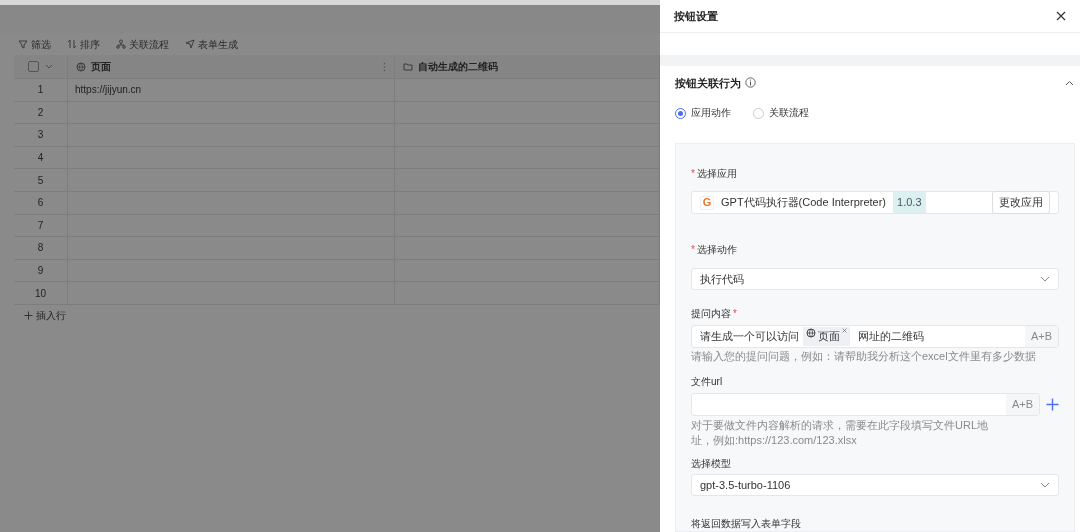 This screenshot has height=532, width=1080. What do you see at coordinates (703, 113) in the screenshot?
I see `radio-option: 应用动作` at bounding box center [703, 113].